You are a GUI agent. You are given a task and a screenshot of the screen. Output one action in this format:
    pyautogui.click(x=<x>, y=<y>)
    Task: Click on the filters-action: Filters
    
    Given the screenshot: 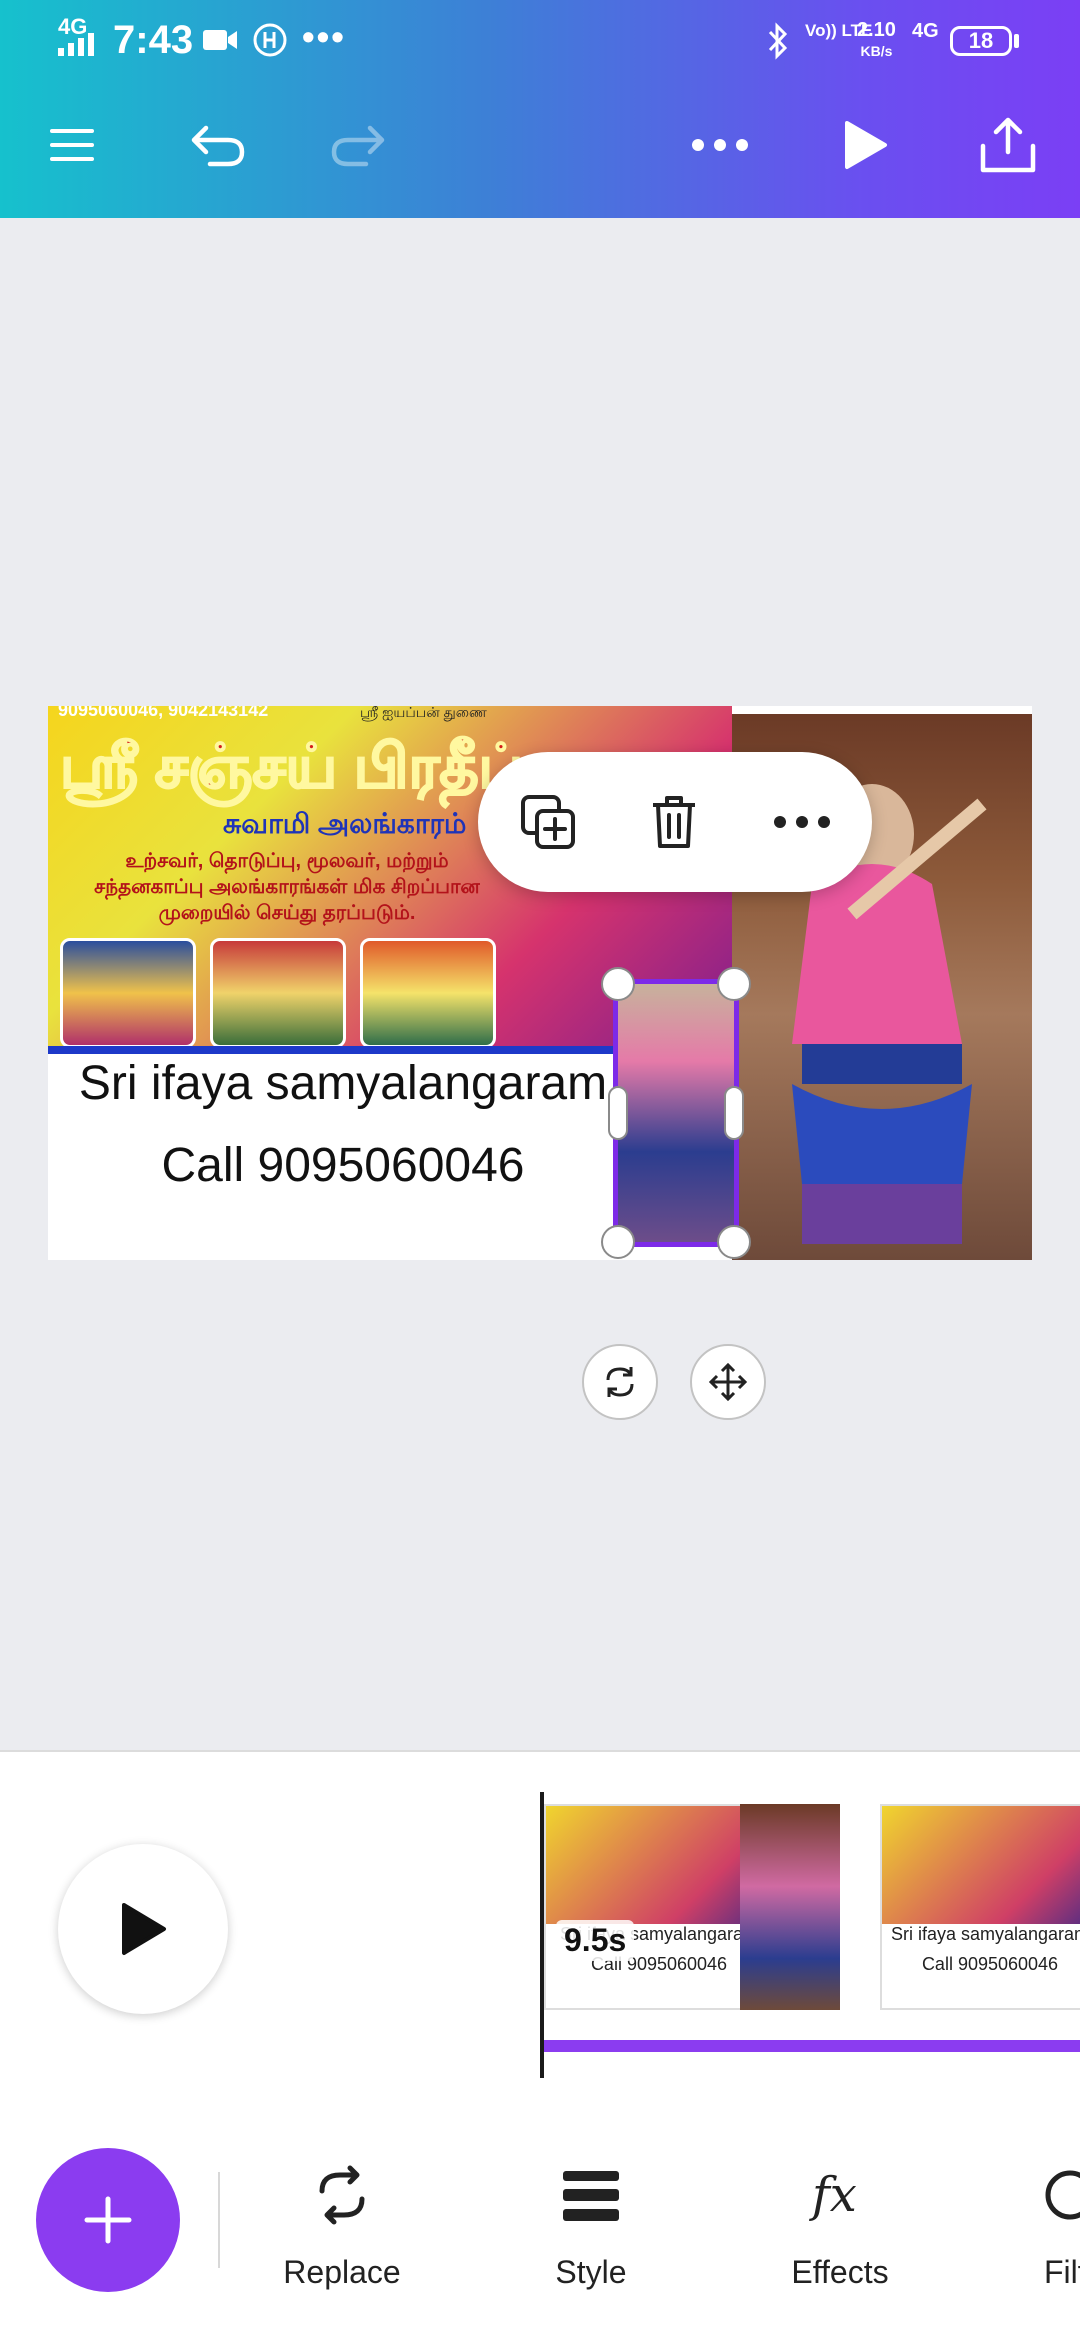 What is the action you would take?
    pyautogui.click(x=1040, y=2225)
    